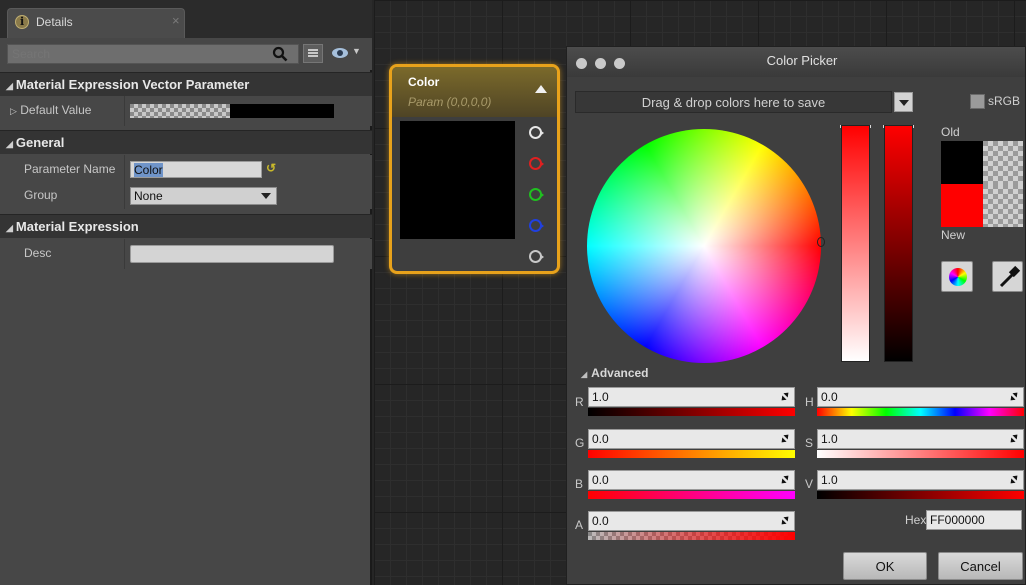  I want to click on srgb-checkbox, so click(977, 101).